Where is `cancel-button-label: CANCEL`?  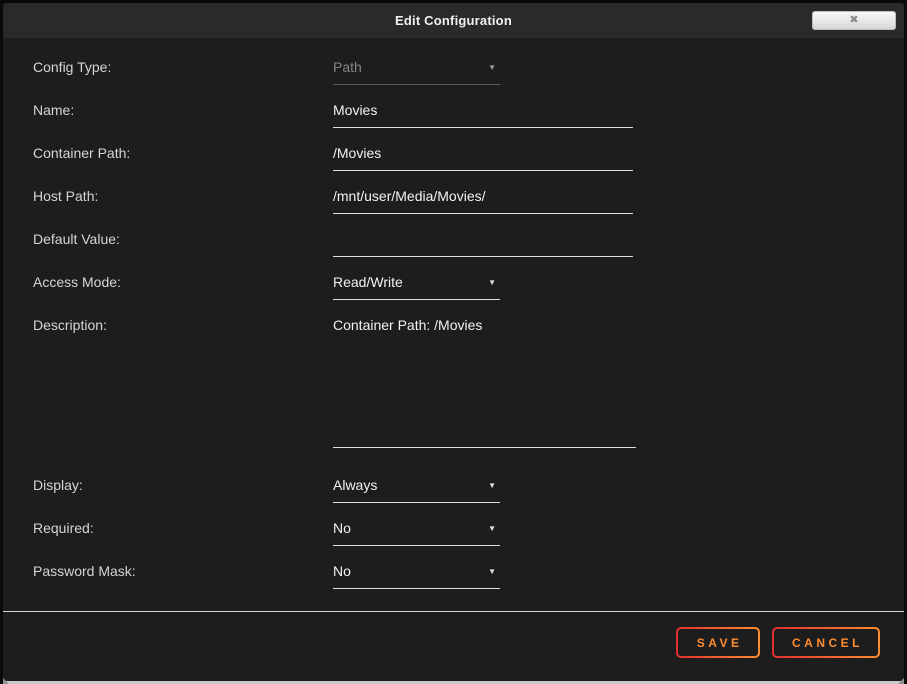
cancel-button-label: CANCEL is located at coordinates (825, 642).